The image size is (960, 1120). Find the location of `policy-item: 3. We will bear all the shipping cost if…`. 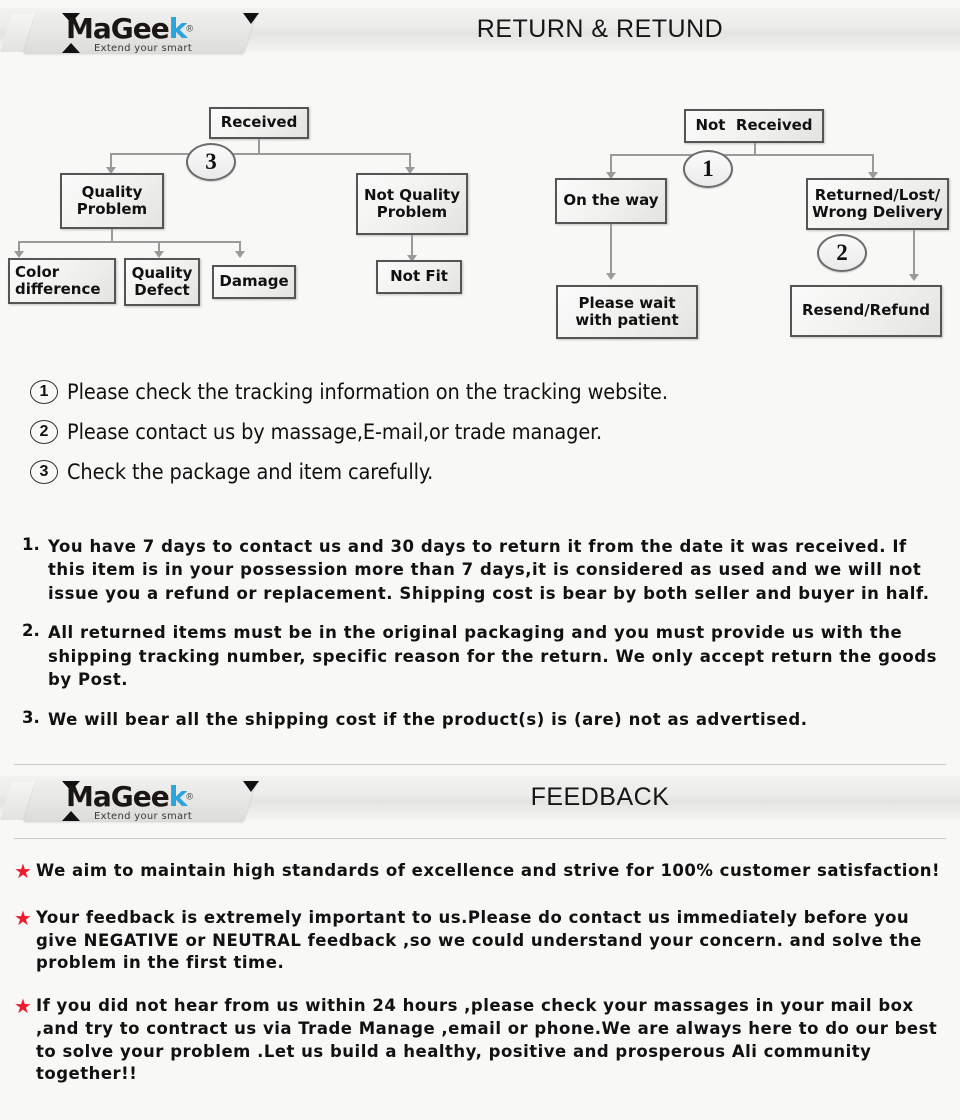

policy-item: 3. We will bear all the shipping cost if… is located at coordinates (482, 719).